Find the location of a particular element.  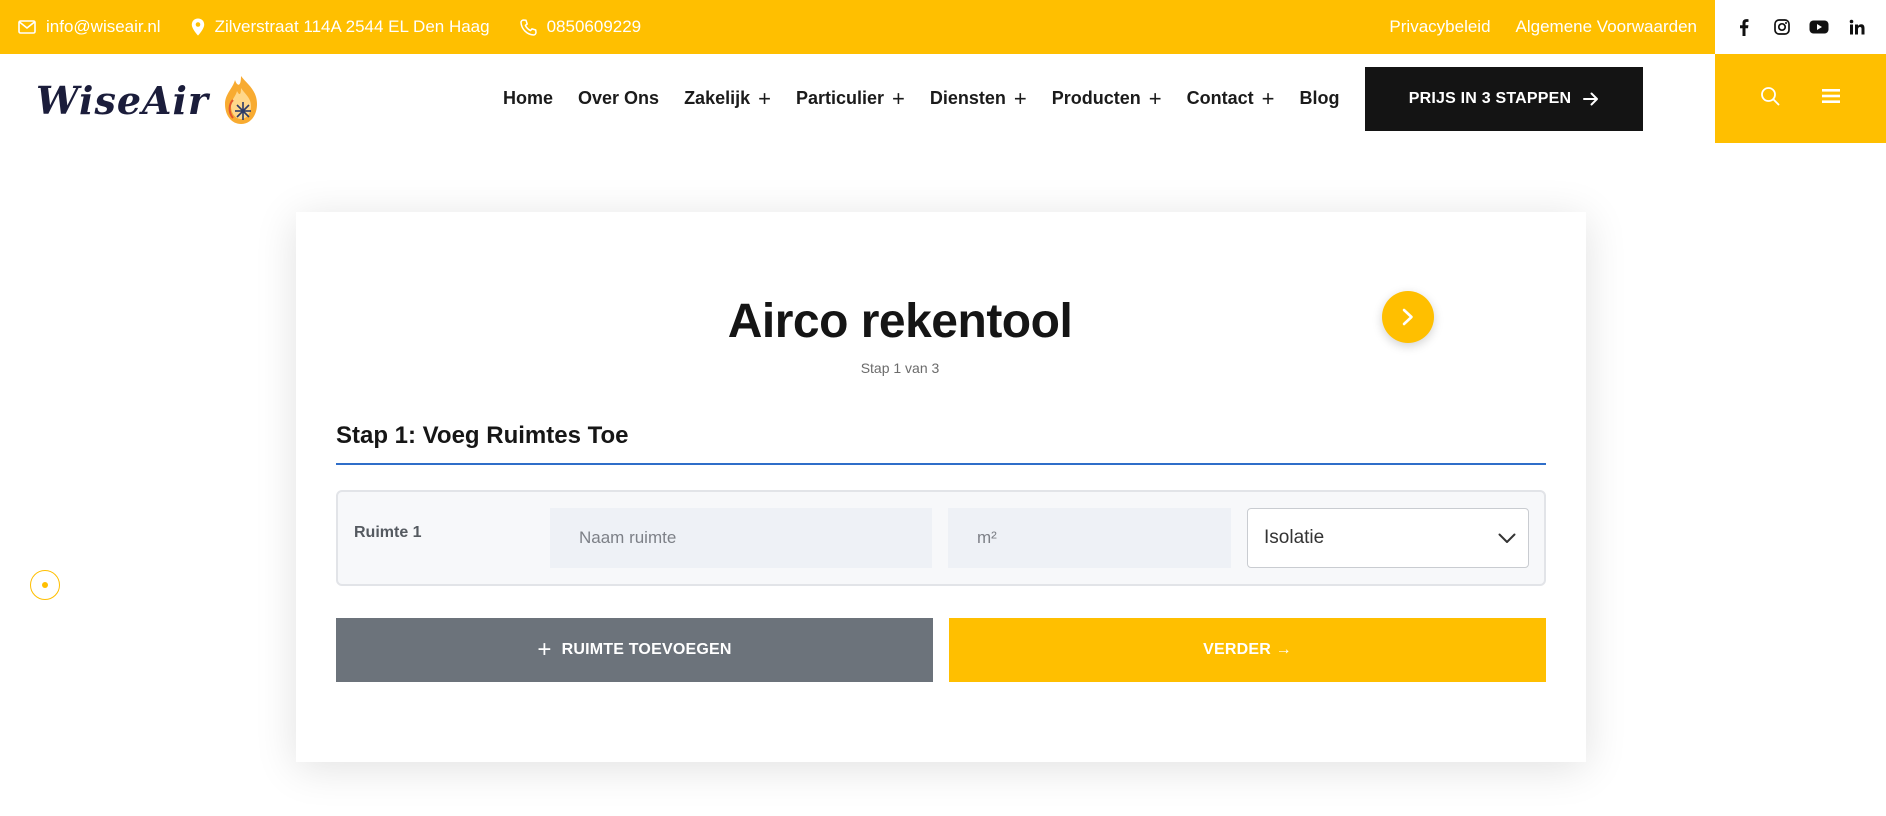

menu-icon is located at coordinates (1831, 98).